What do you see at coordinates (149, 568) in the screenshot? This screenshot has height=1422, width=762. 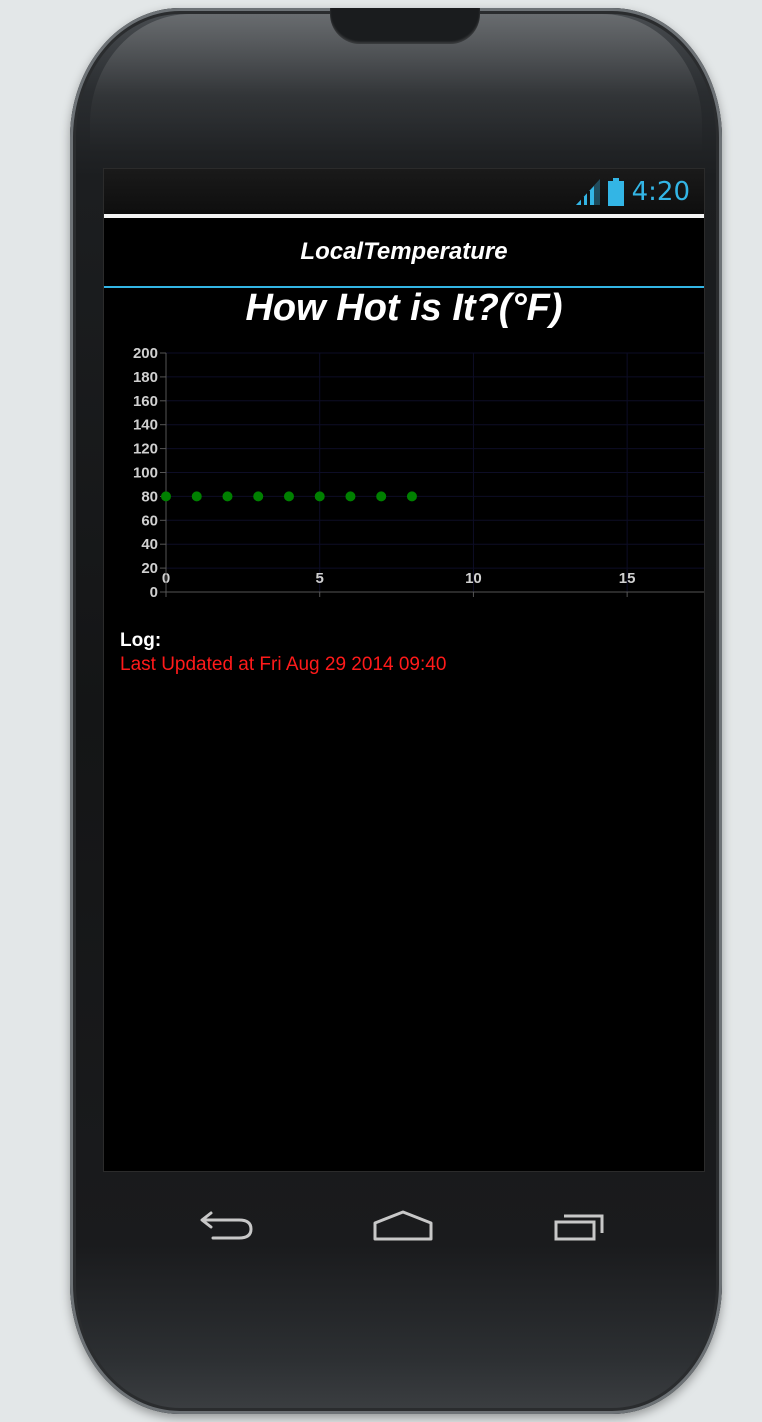 I see `y-tick-label: 20` at bounding box center [149, 568].